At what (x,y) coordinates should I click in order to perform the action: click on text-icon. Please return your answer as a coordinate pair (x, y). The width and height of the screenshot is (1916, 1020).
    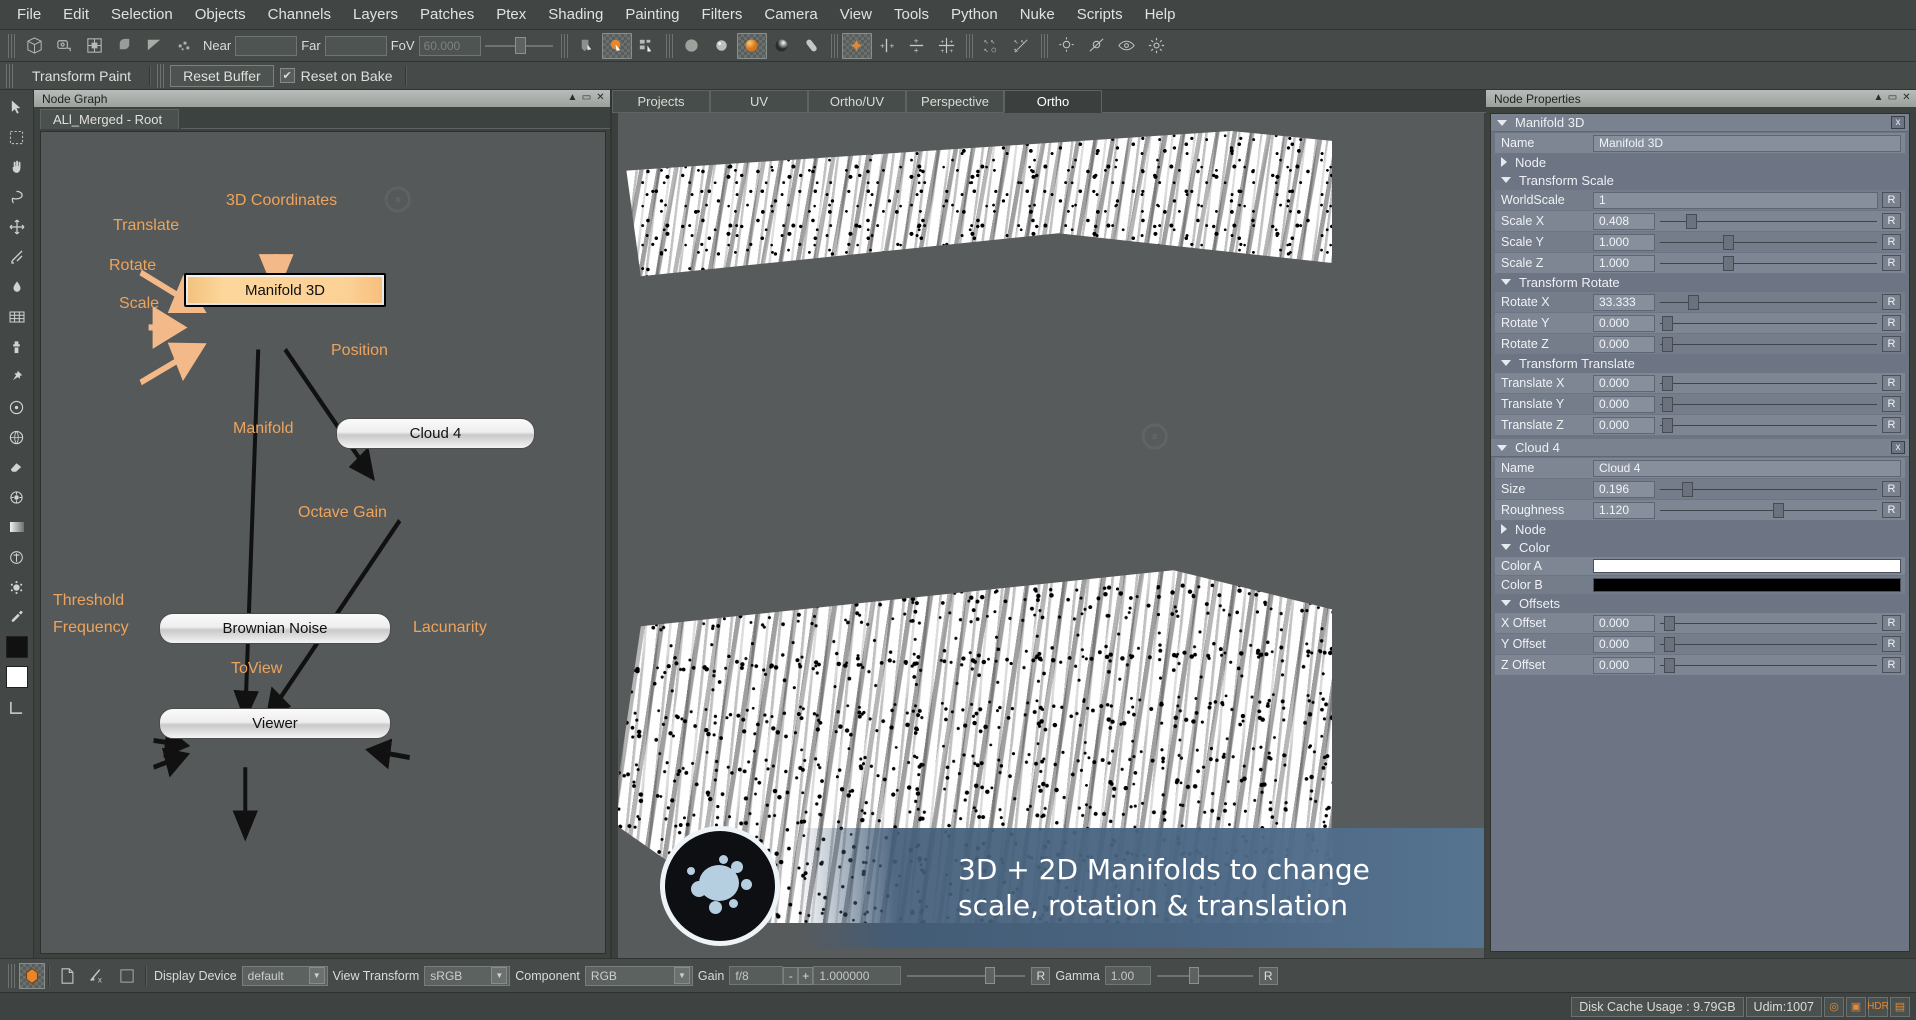
    Looking at the image, I should click on (17, 557).